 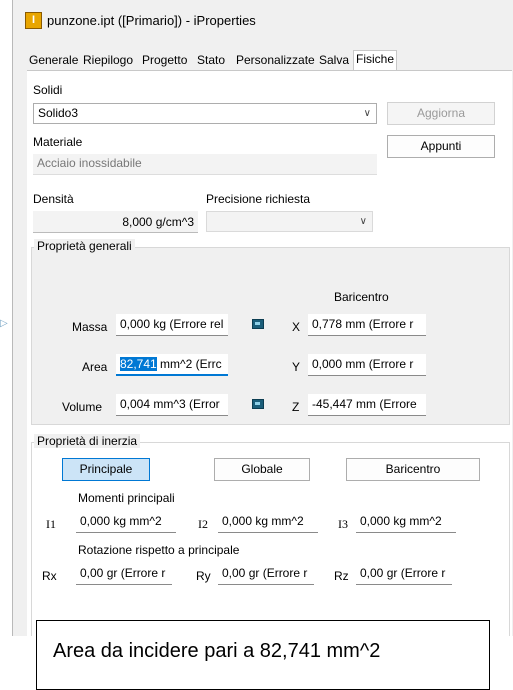 What do you see at coordinates (108, 60) in the screenshot?
I see `tab-riepilogo: Riepilogo` at bounding box center [108, 60].